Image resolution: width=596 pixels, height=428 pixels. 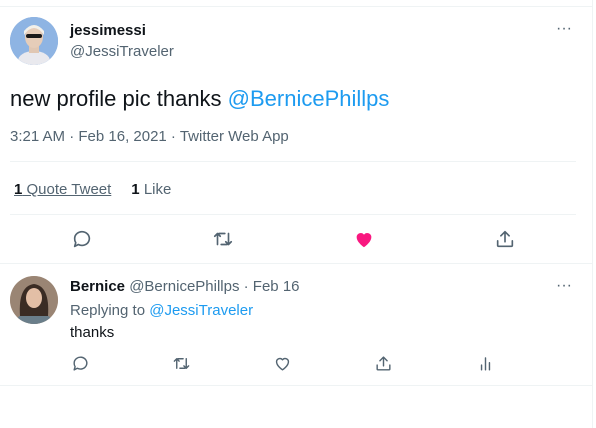 I want to click on like-count: 1, so click(x=135, y=189).